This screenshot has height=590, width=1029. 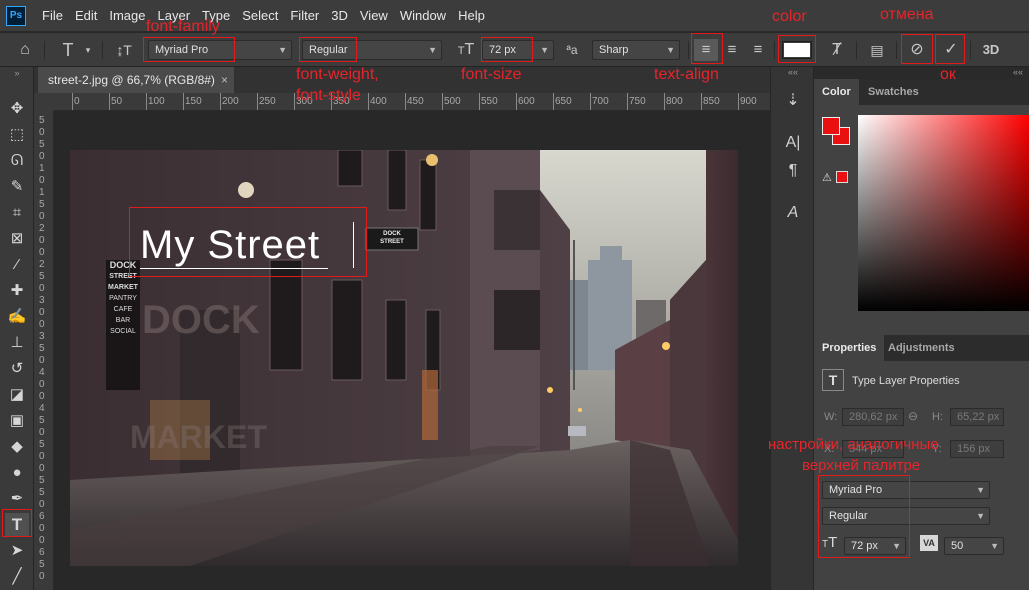 I want to click on foreground-color, so click(x=831, y=126).